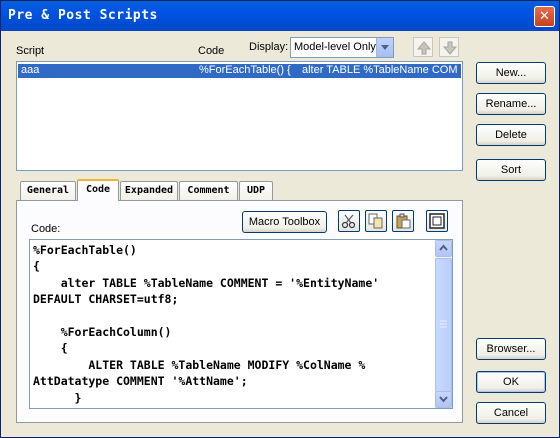 The height and width of the screenshot is (438, 560). What do you see at coordinates (46, 229) in the screenshot?
I see `code-editor-label: Code:` at bounding box center [46, 229].